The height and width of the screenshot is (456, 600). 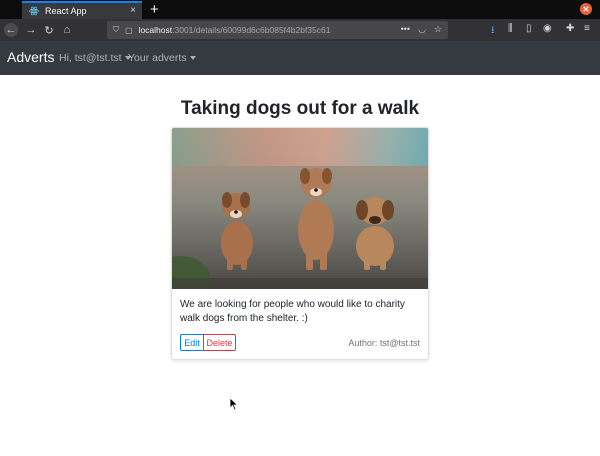 What do you see at coordinates (219, 342) in the screenshot?
I see `delete-button: Delete` at bounding box center [219, 342].